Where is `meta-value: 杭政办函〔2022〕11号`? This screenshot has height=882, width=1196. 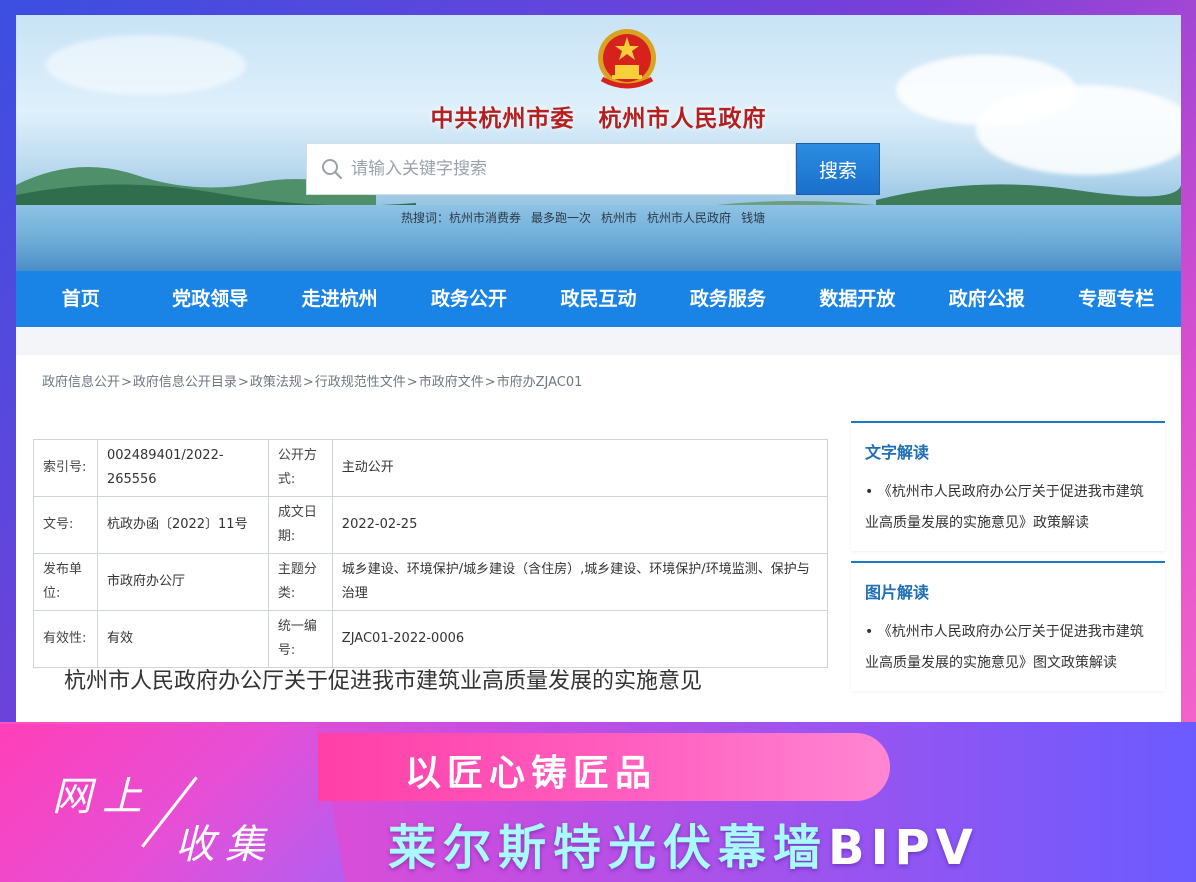
meta-value: 杭政办函〔2022〕11号 is located at coordinates (182, 525).